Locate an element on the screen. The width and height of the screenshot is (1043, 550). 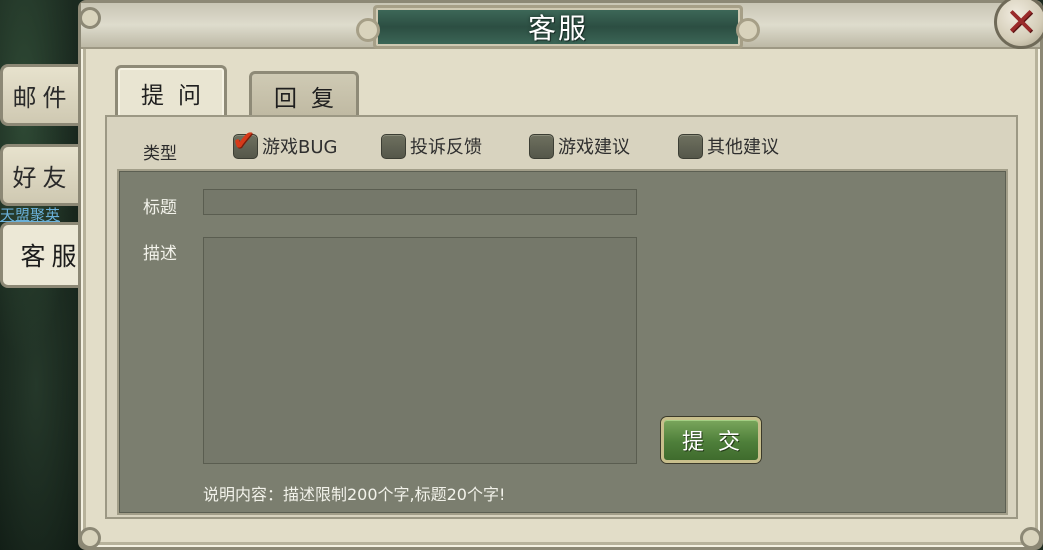
title-bar: 客服 is located at coordinates (560, 26).